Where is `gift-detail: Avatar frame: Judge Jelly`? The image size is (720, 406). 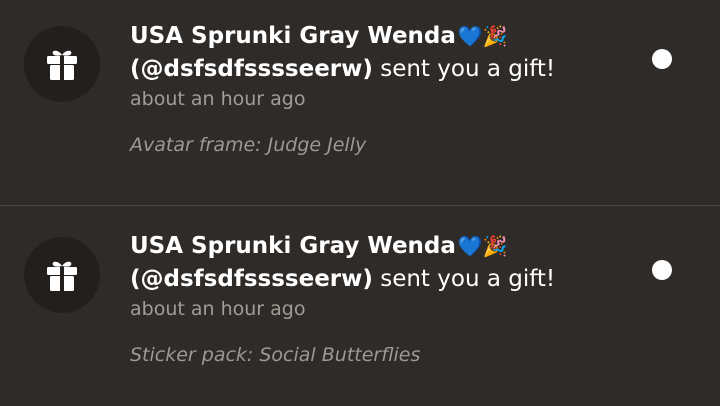 gift-detail: Avatar frame: Judge Jelly is located at coordinates (248, 145).